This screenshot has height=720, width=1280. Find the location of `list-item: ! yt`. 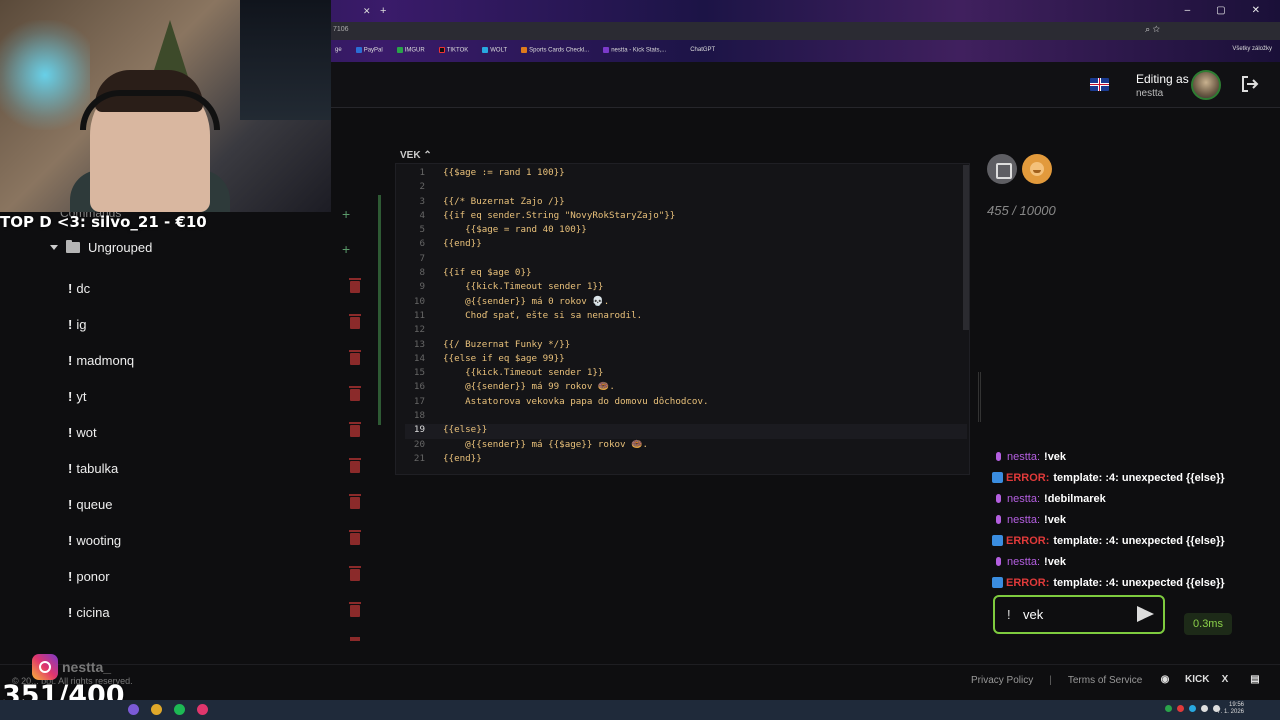

list-item: ! yt is located at coordinates (218, 396).